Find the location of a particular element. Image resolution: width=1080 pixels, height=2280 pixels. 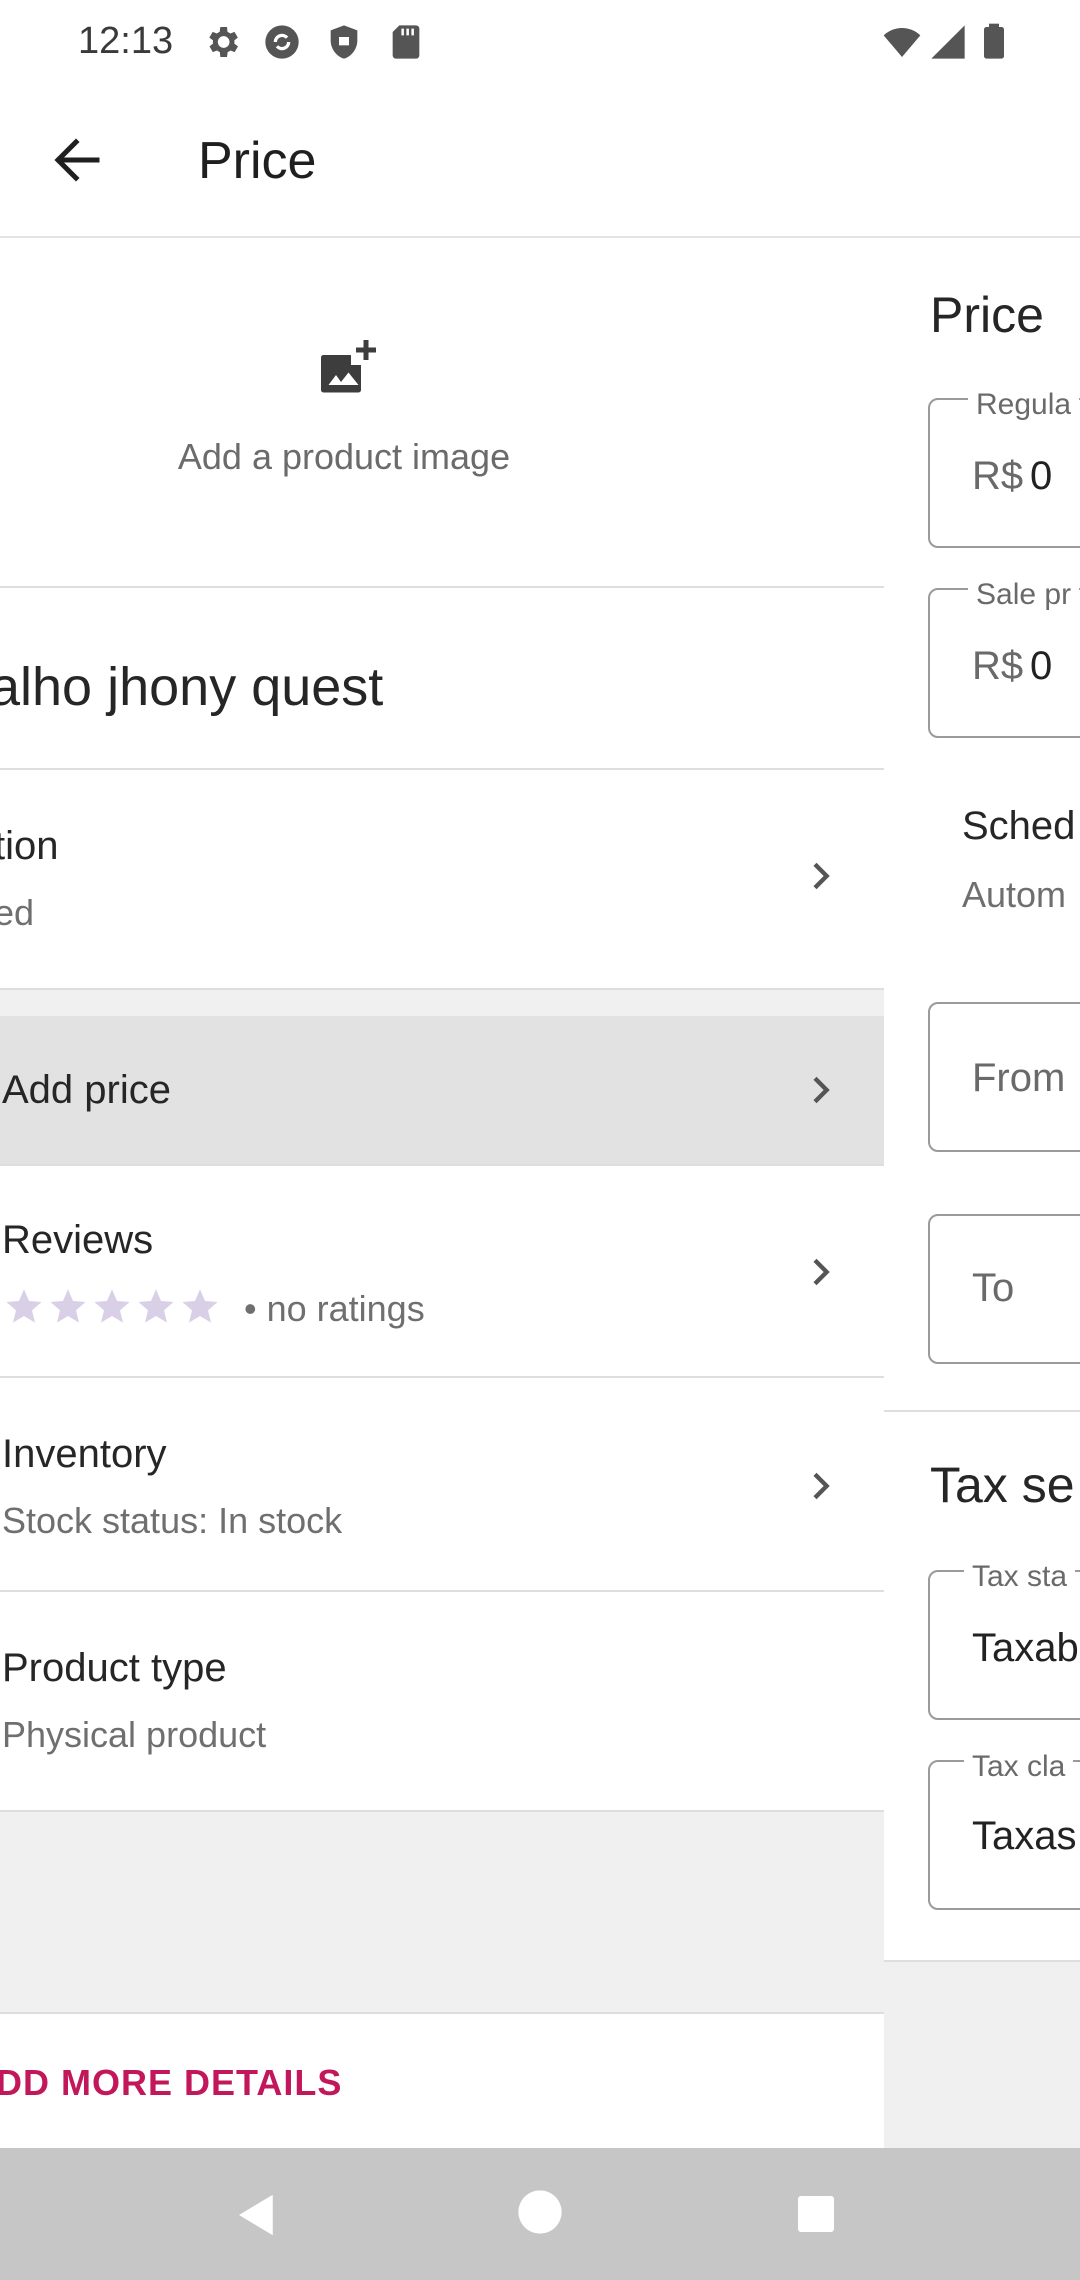

sale-price-value: 0 is located at coordinates (1041, 666).